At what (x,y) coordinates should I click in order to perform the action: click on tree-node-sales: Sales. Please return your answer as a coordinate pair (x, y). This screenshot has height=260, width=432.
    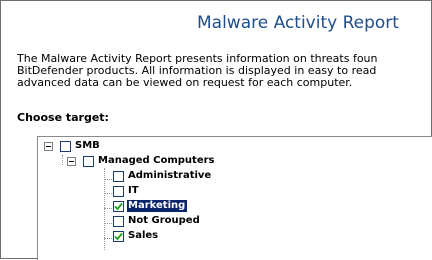
    Looking at the image, I should click on (136, 236).